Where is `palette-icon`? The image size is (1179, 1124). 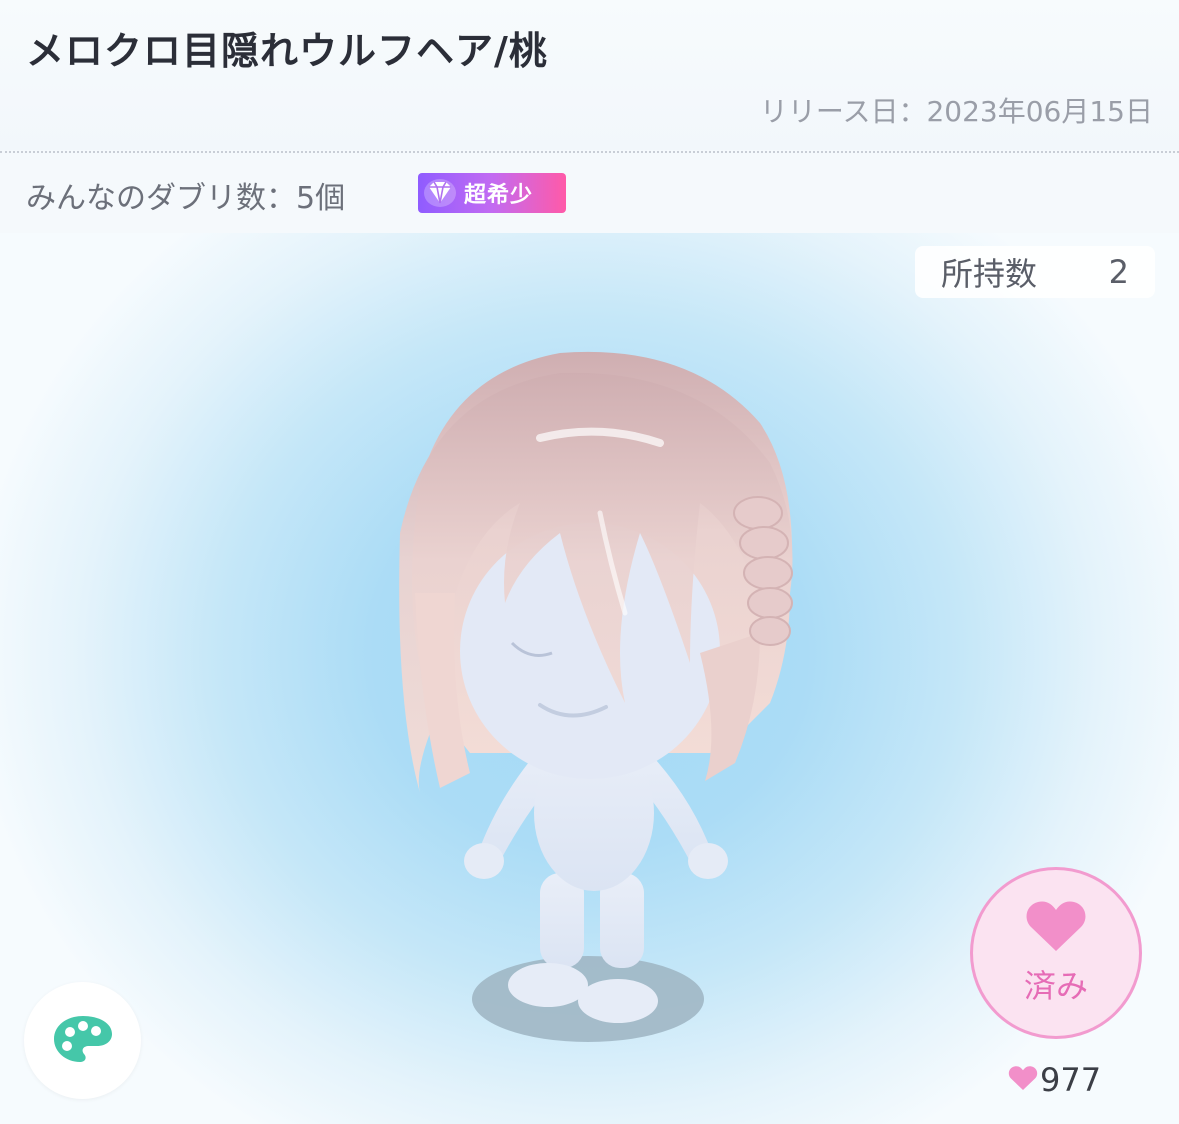
palette-icon is located at coordinates (83, 1041).